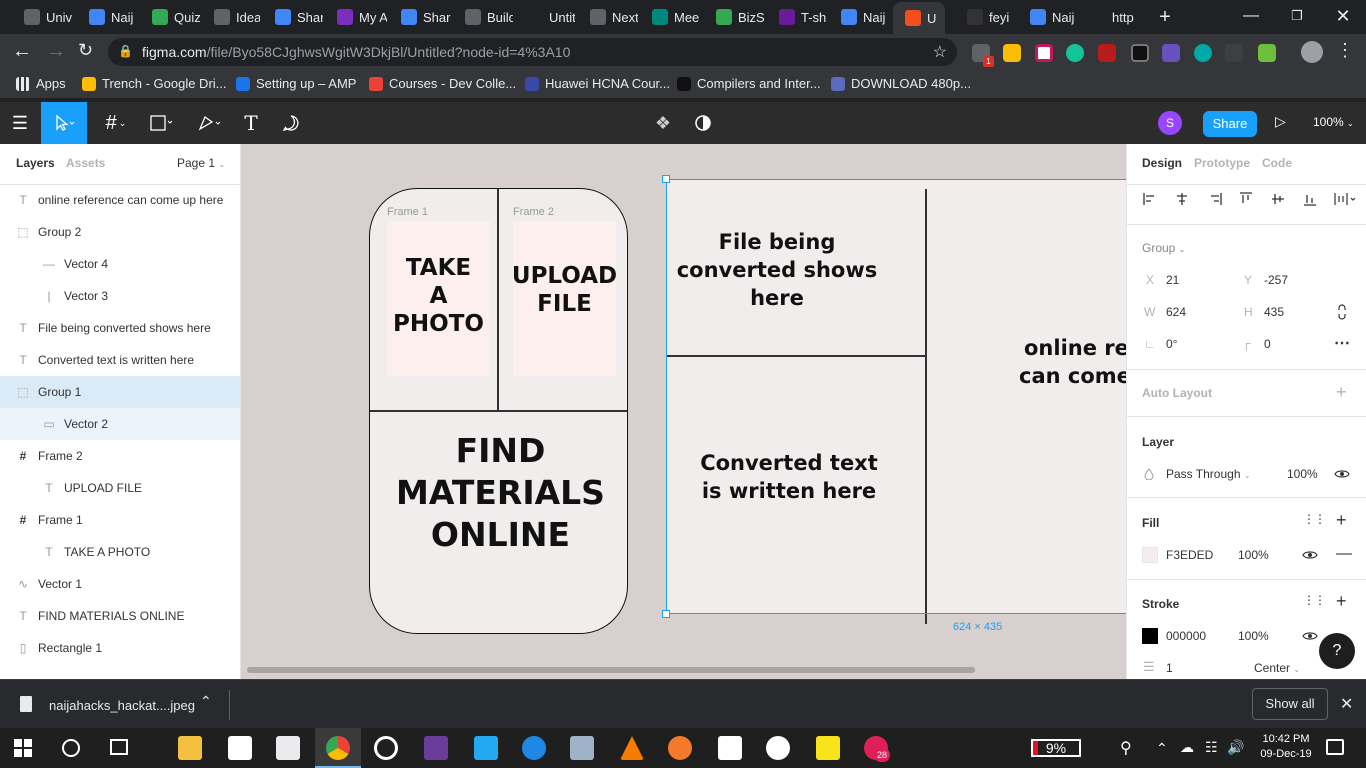 The width and height of the screenshot is (1366, 768). What do you see at coordinates (291, 123) in the screenshot?
I see `comment-tool-icon` at bounding box center [291, 123].